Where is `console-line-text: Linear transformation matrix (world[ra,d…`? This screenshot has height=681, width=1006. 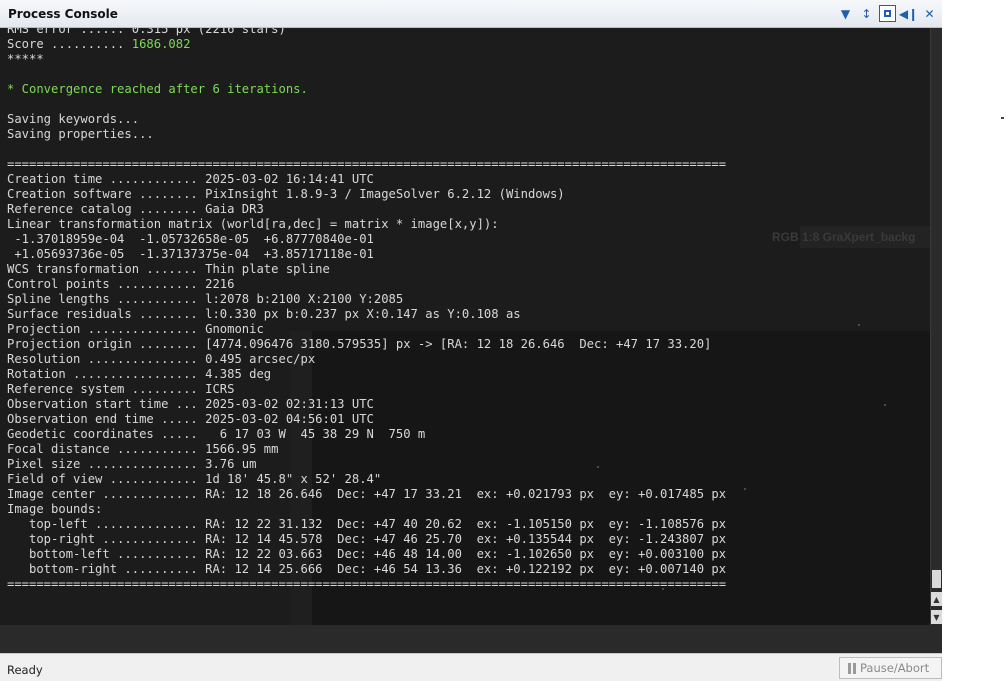
console-line-text: Linear transformation matrix (world[ra,d… is located at coordinates (253, 224).